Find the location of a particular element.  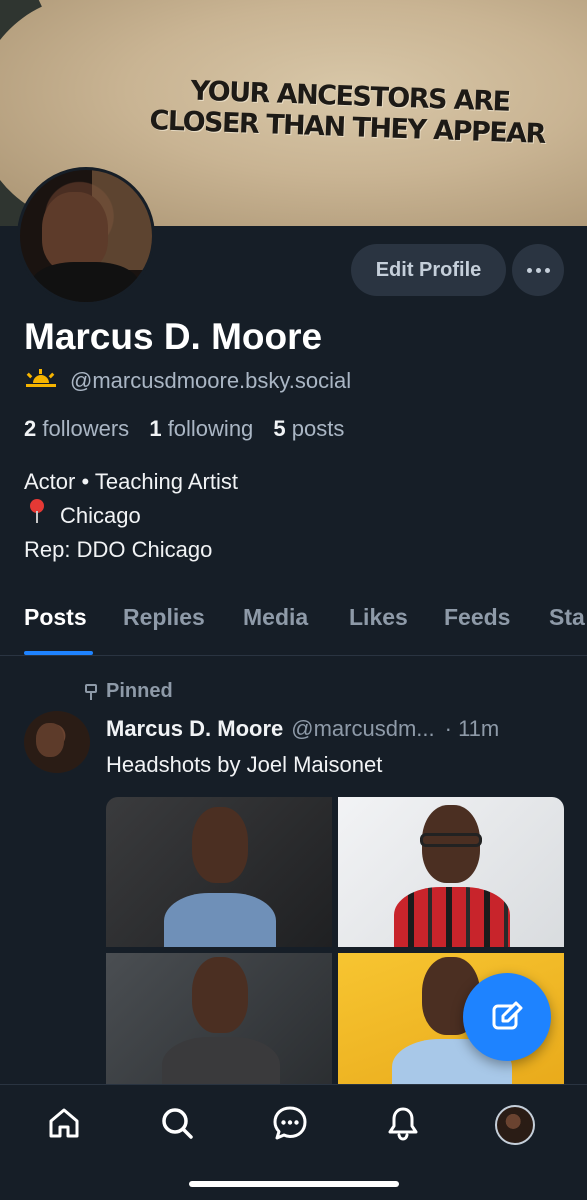

pinned-label-row: Pinned is located at coordinates (128, 691).